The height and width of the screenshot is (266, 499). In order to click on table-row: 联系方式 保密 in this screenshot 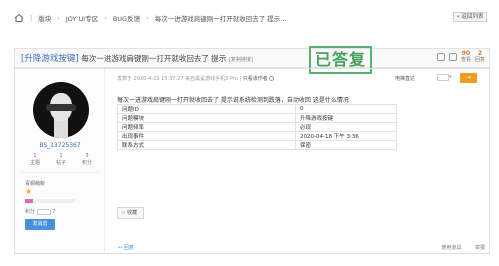, I will do `click(257, 145)`.